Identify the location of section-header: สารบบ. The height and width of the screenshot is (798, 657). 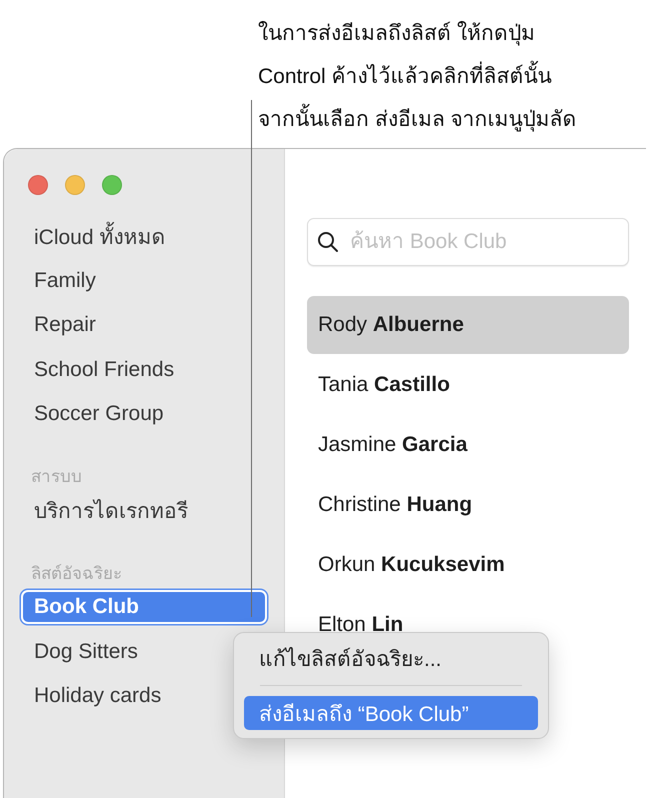
(56, 477).